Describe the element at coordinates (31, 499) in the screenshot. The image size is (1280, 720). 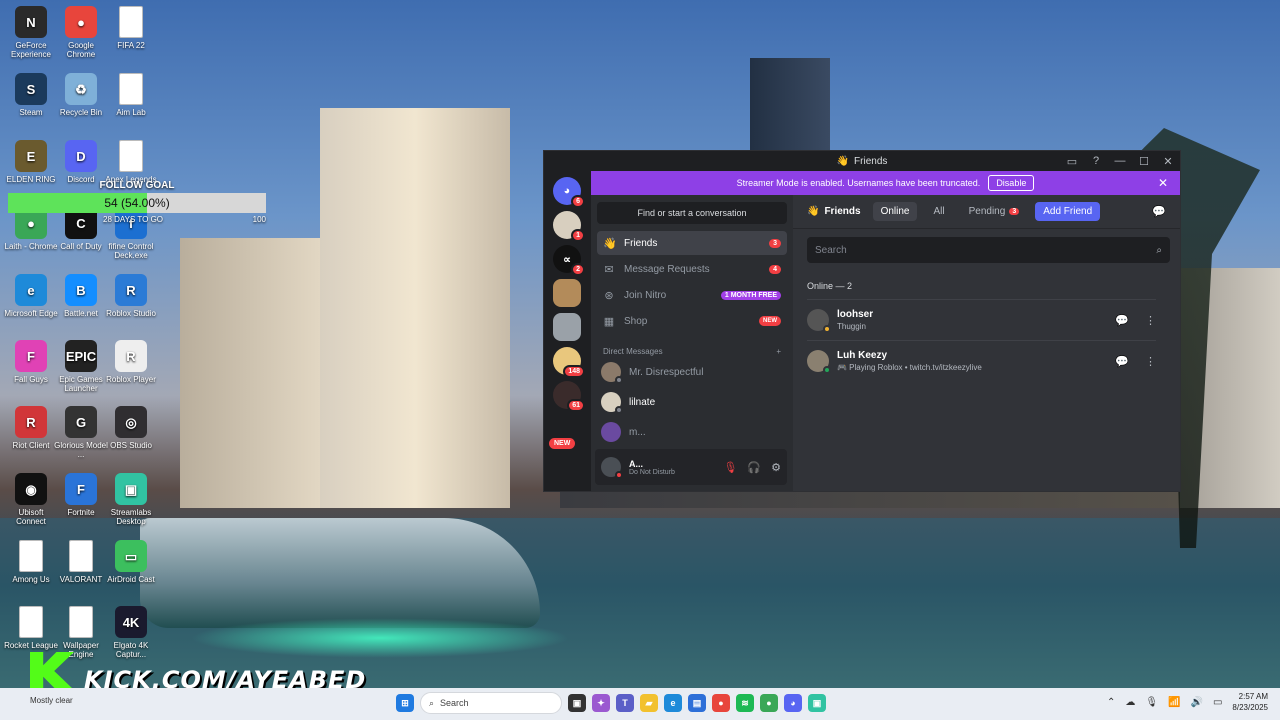
I see `desktop-shortcut: ◉ Ubisoft Connect` at that location.